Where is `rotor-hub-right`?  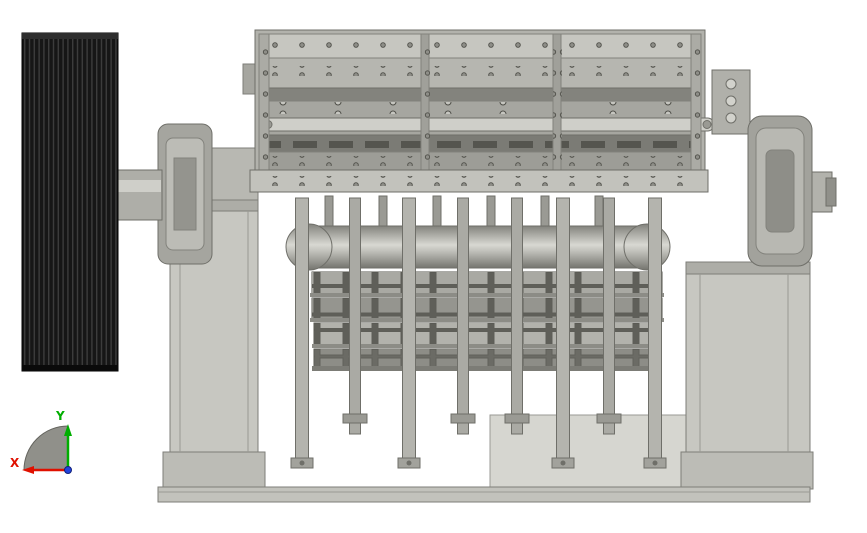 rotor-hub-right is located at coordinates (647, 247).